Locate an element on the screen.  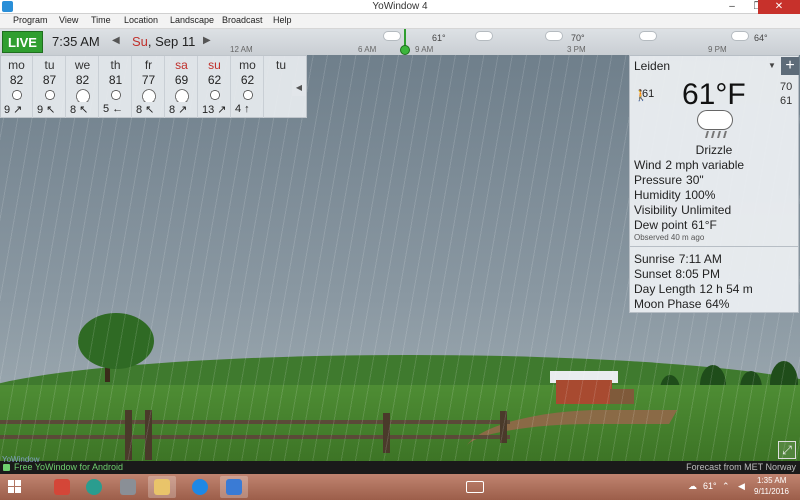
taskbar-gmail-icon is located at coordinates (62, 487).